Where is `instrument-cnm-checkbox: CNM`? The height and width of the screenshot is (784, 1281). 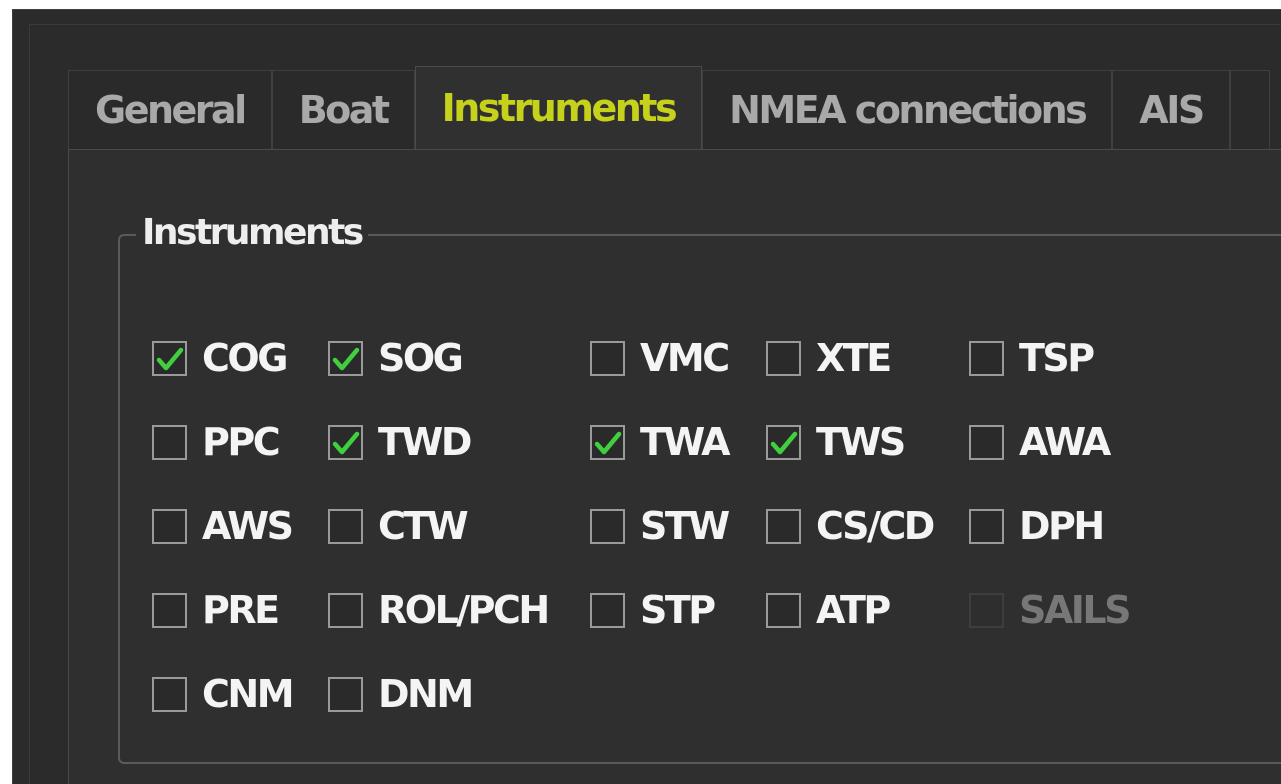
instrument-cnm-checkbox: CNM is located at coordinates (223, 694).